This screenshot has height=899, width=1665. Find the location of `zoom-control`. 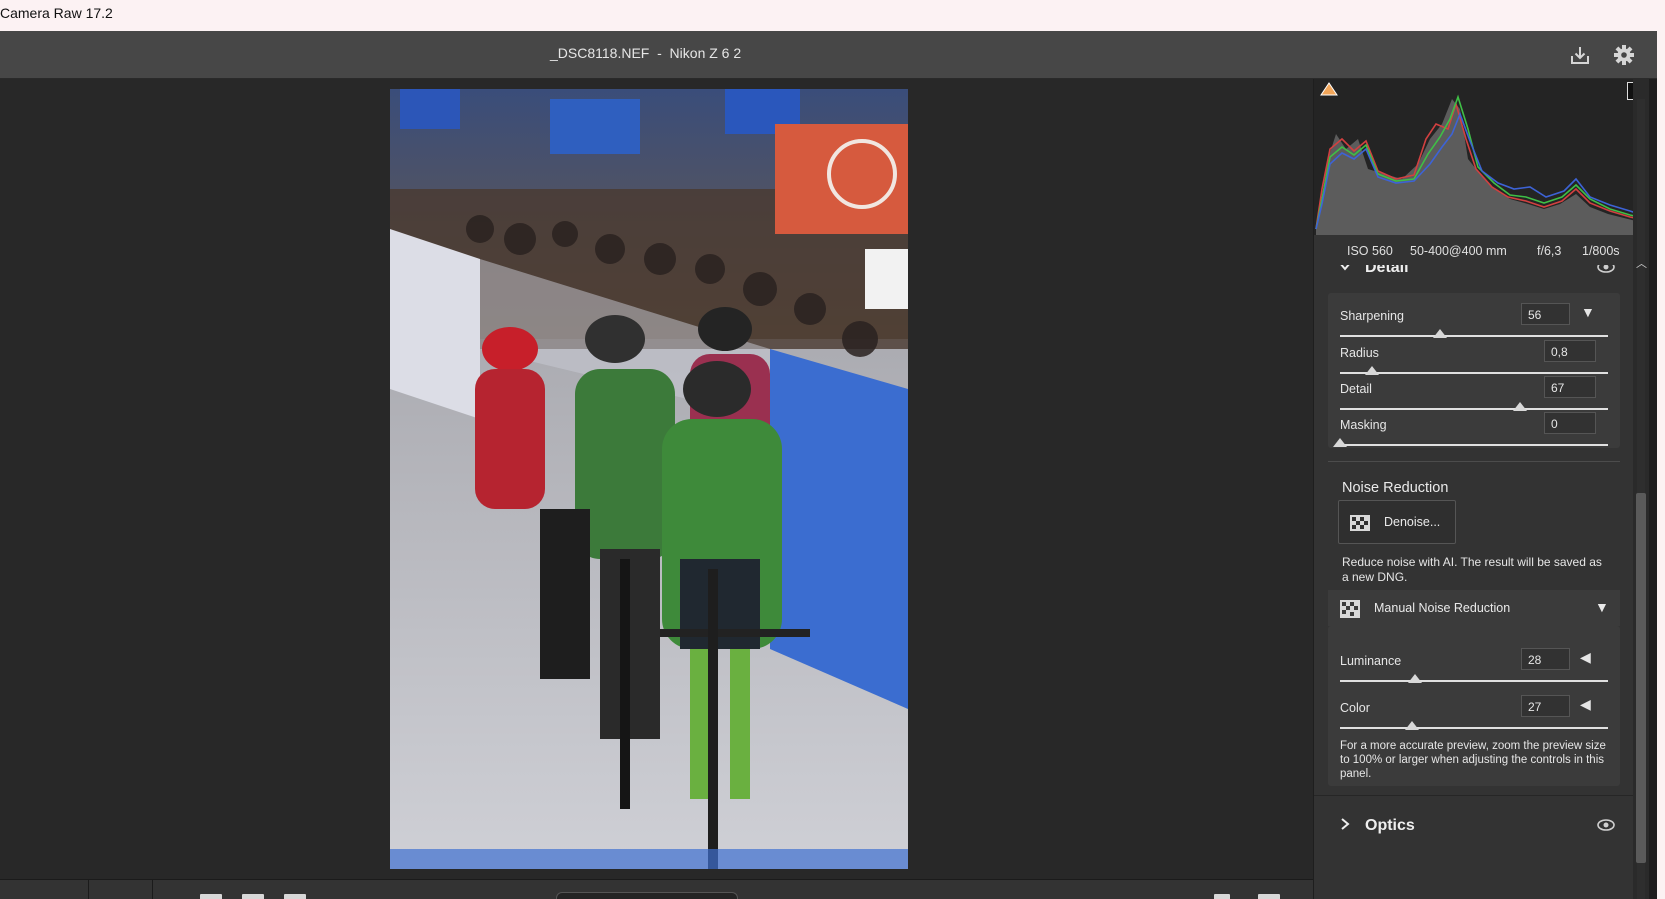

zoom-control is located at coordinates (647, 895).